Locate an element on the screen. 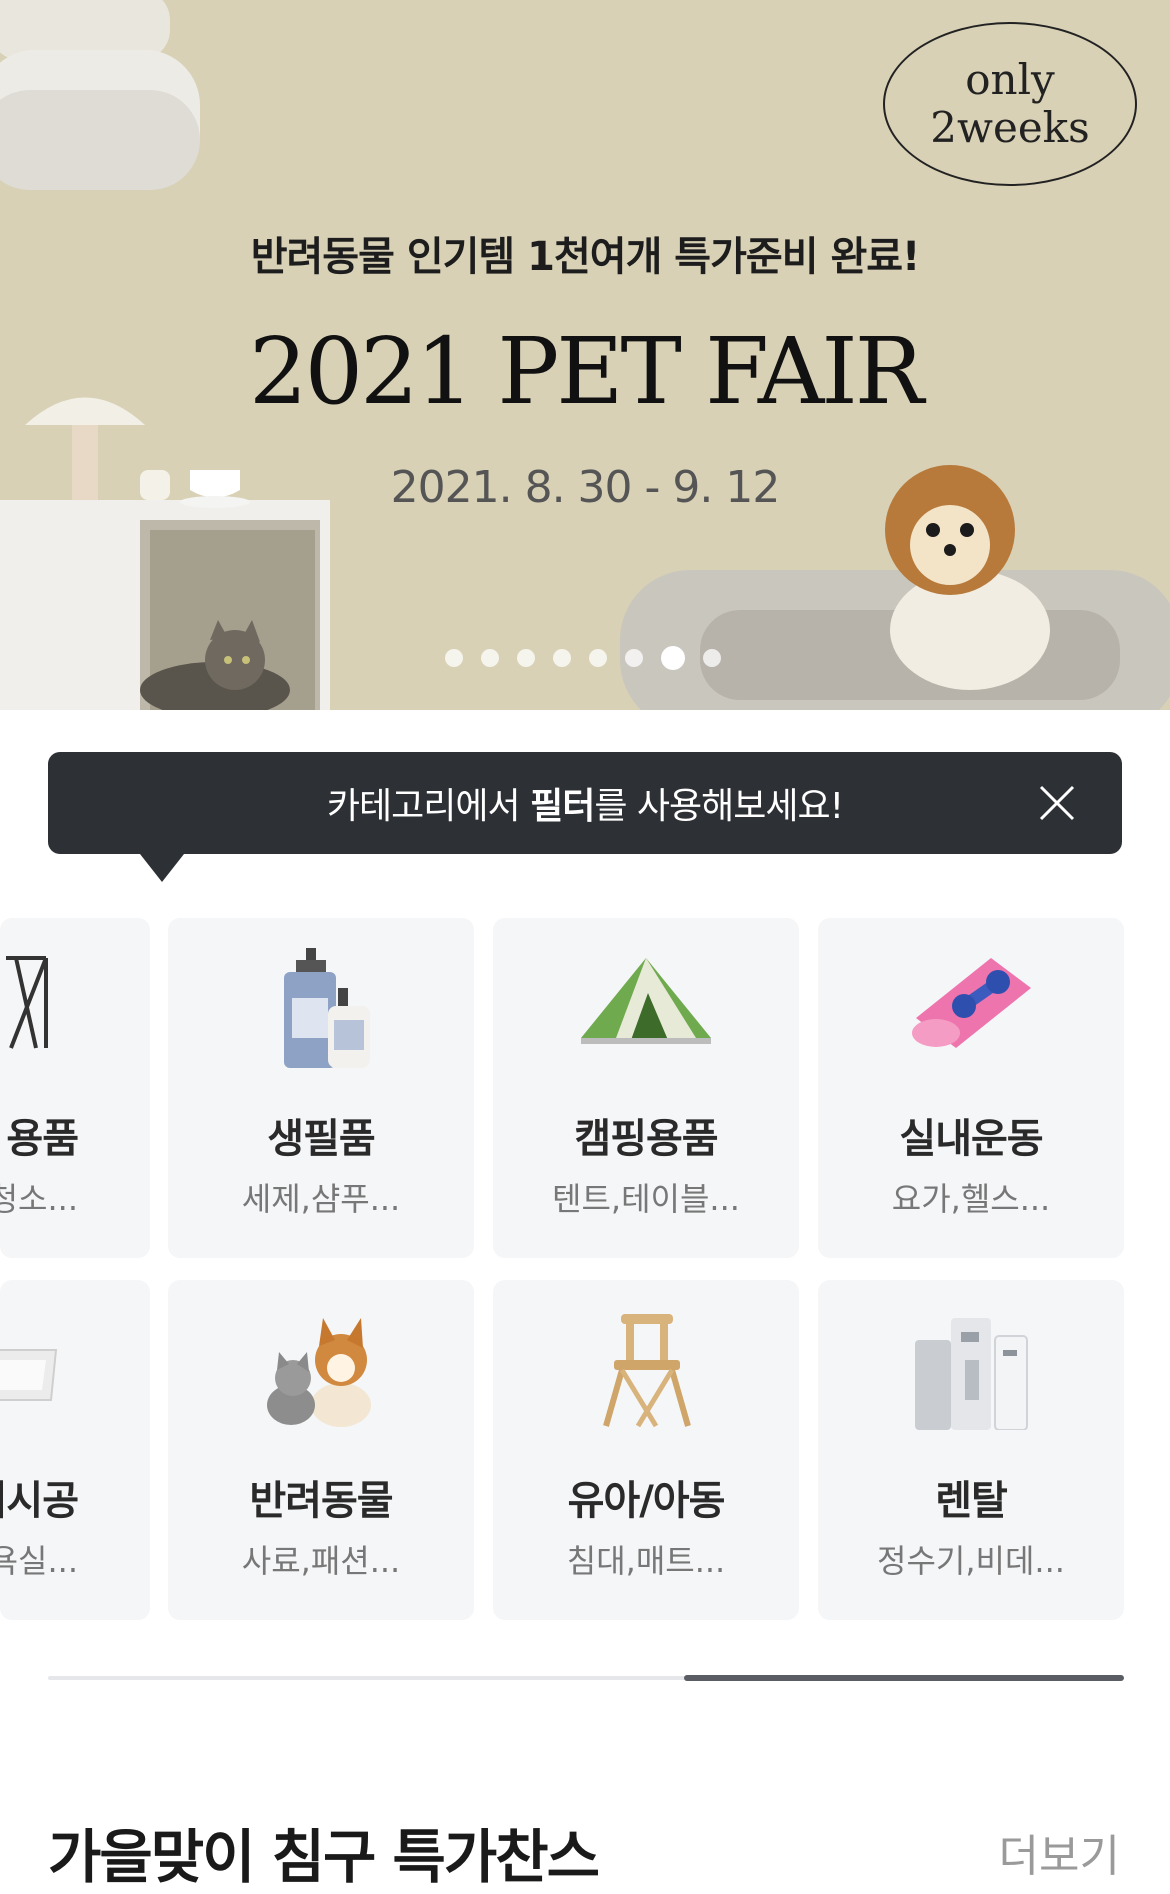 Image resolution: width=1170 pixels, height=1894 pixels. category-name: 캠핑용품 is located at coordinates (646, 1139).